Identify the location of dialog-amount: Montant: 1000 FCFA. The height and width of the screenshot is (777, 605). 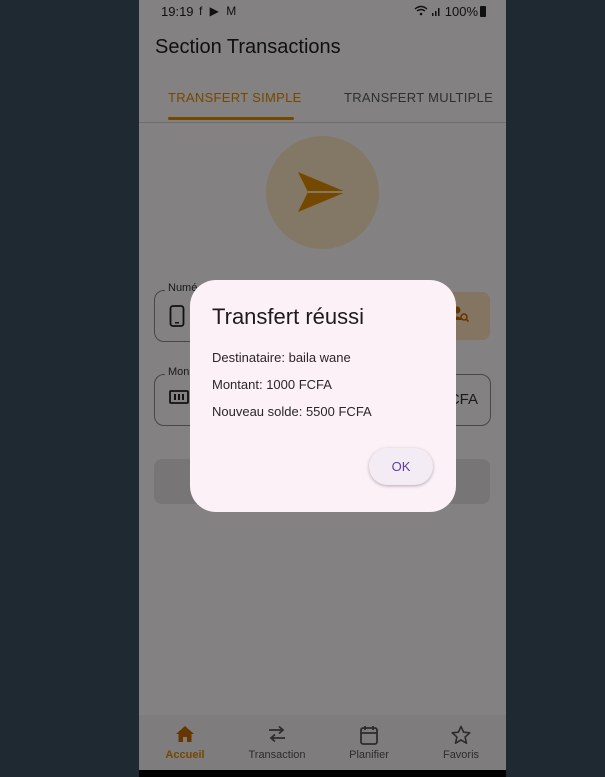
(272, 384).